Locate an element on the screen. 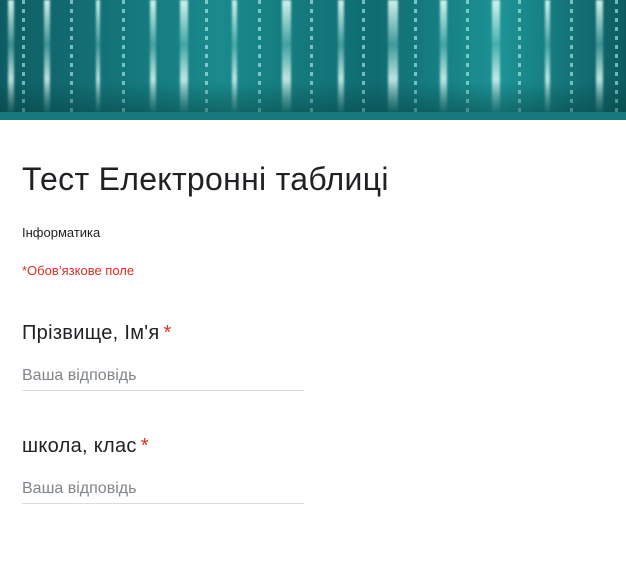  question-label: Прізвище, Ім'я is located at coordinates (91, 333).